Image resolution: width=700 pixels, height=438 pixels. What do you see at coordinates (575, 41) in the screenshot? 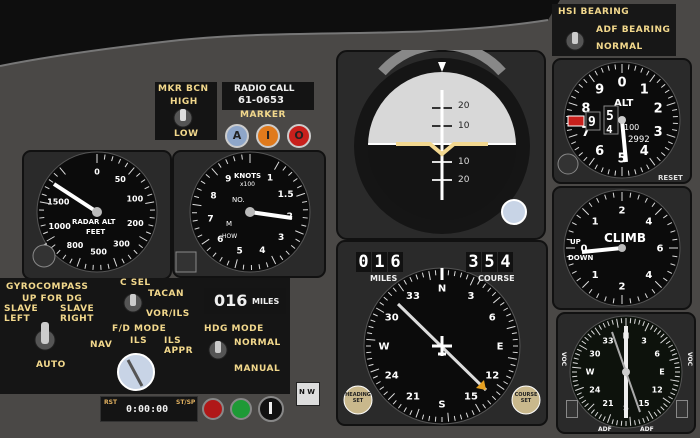
I see `bearing-toggle-switch` at bounding box center [575, 41].